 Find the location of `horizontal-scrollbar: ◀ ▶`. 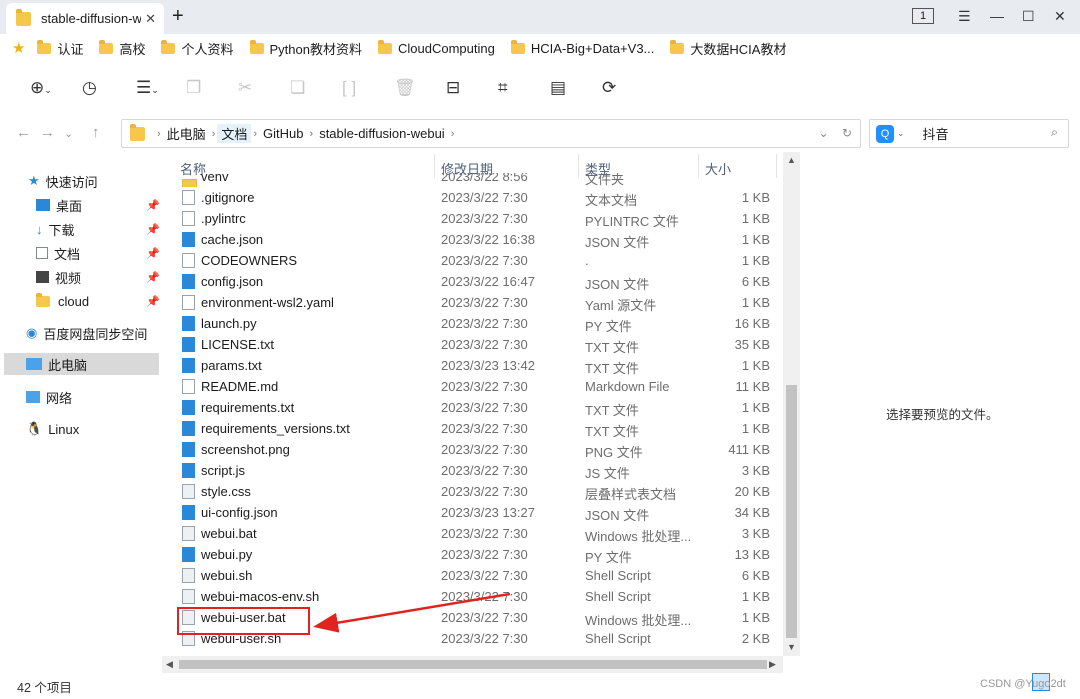

horizontal-scrollbar: ◀ ▶ is located at coordinates (472, 664).